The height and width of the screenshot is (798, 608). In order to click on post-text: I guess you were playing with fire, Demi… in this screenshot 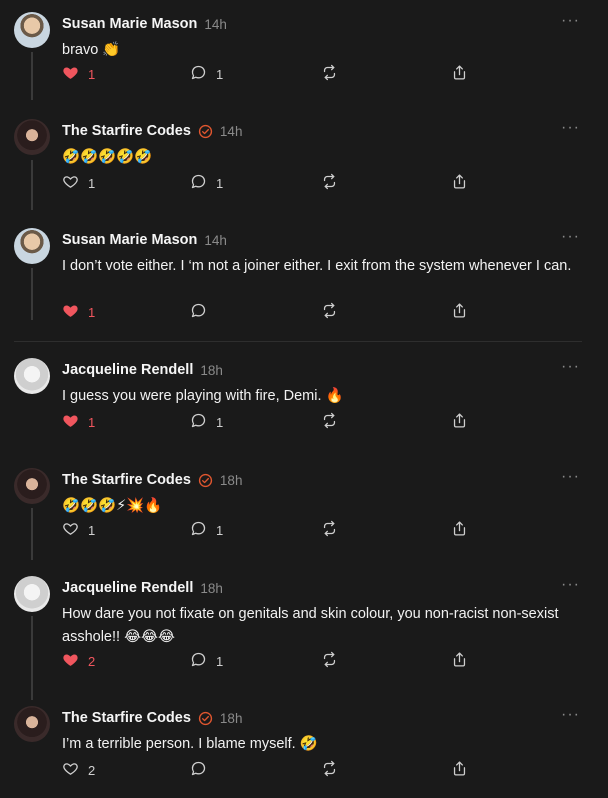, I will do `click(203, 396)`.